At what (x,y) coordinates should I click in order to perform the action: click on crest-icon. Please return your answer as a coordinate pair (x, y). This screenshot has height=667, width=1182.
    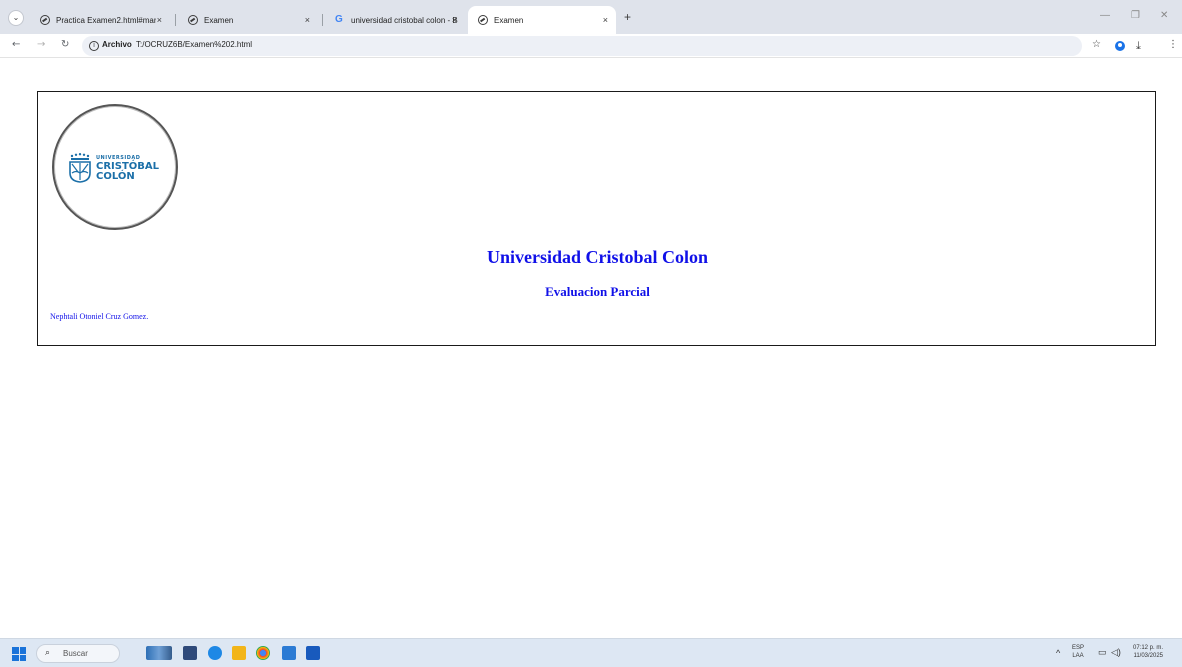
    Looking at the image, I should click on (80, 168).